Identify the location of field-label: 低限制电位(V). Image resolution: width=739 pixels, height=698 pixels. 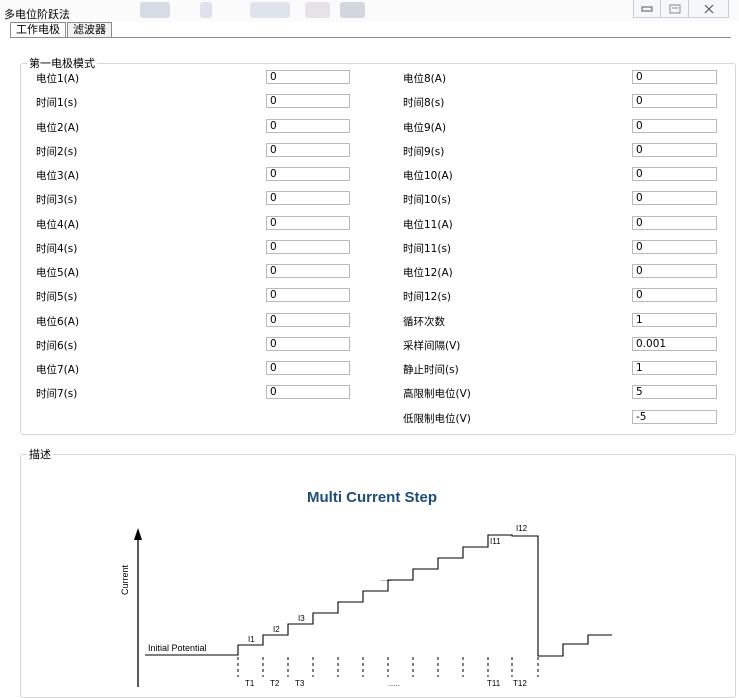
(437, 418).